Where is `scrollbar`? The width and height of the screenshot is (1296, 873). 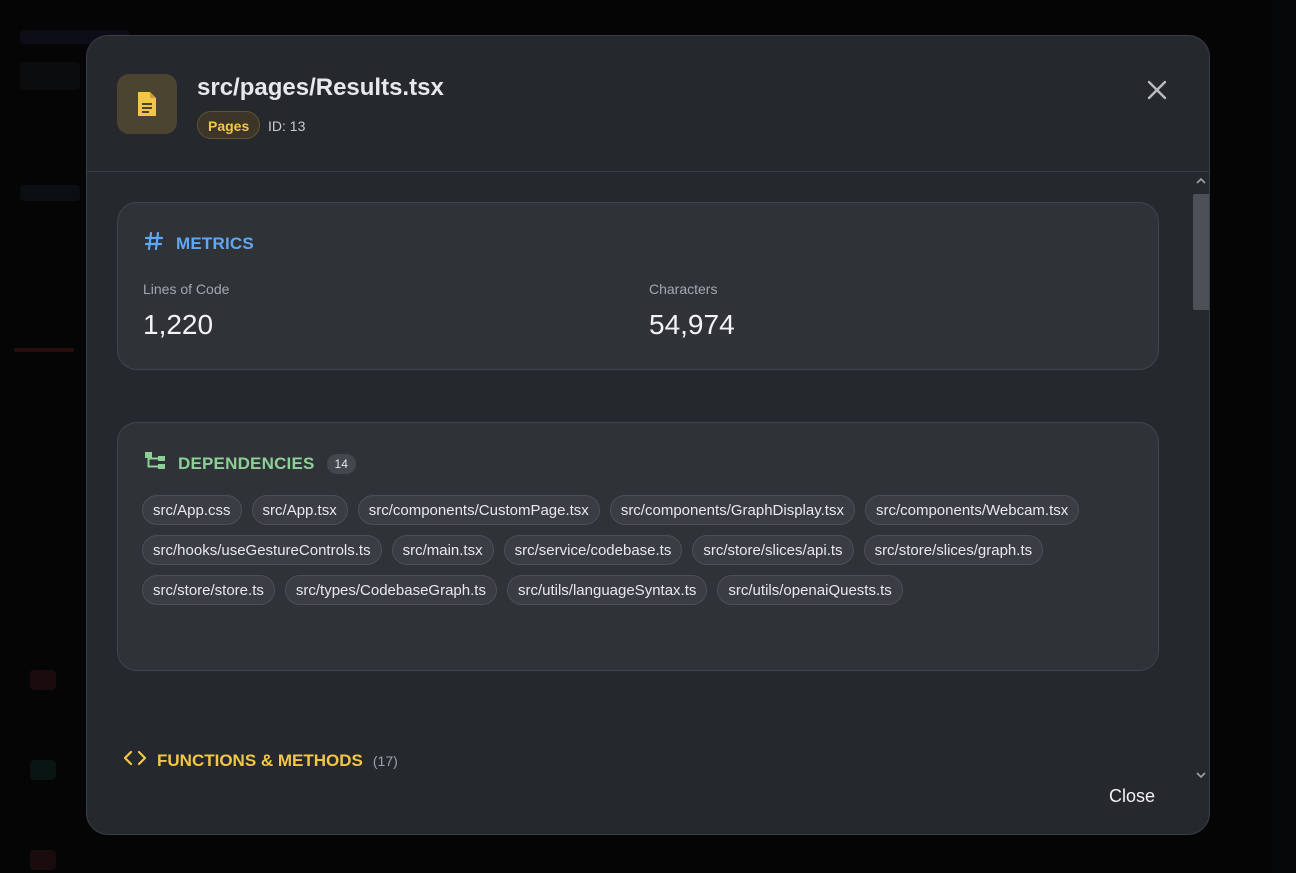 scrollbar is located at coordinates (1199, 478).